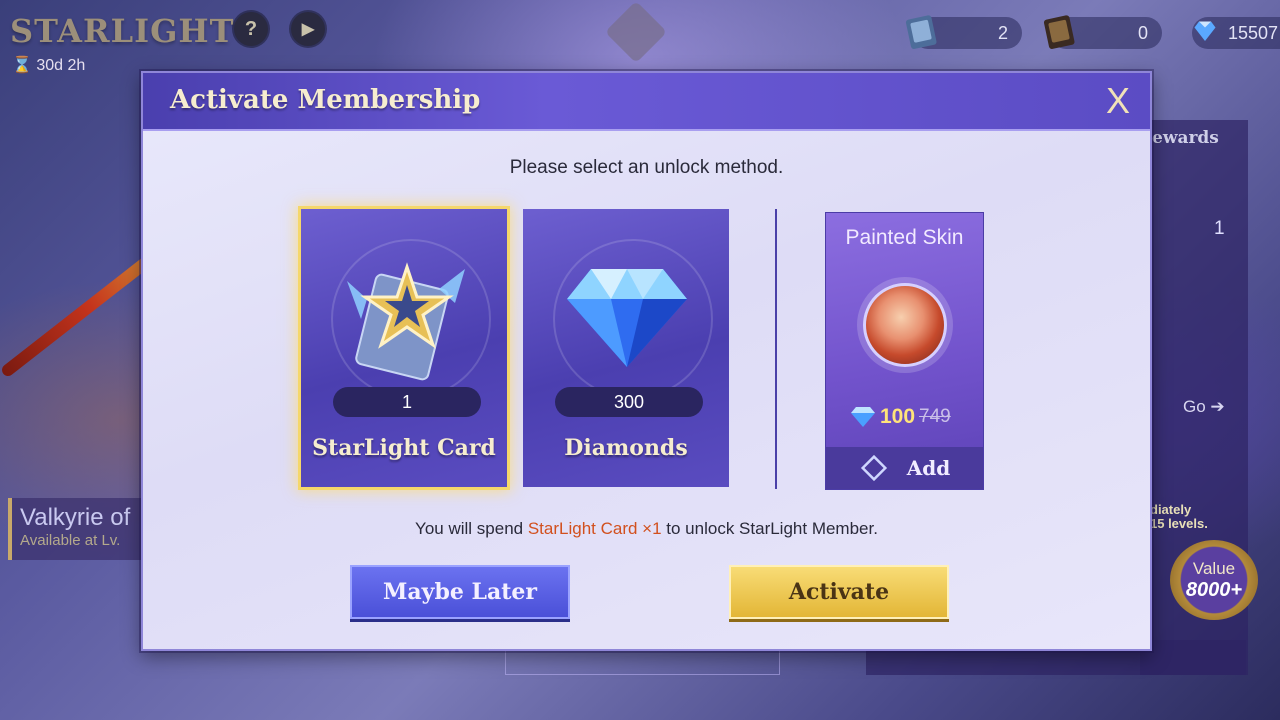 The image size is (1280, 720). Describe the element at coordinates (646, 102) in the screenshot. I see `dialog-header: Activate Membership X` at that location.